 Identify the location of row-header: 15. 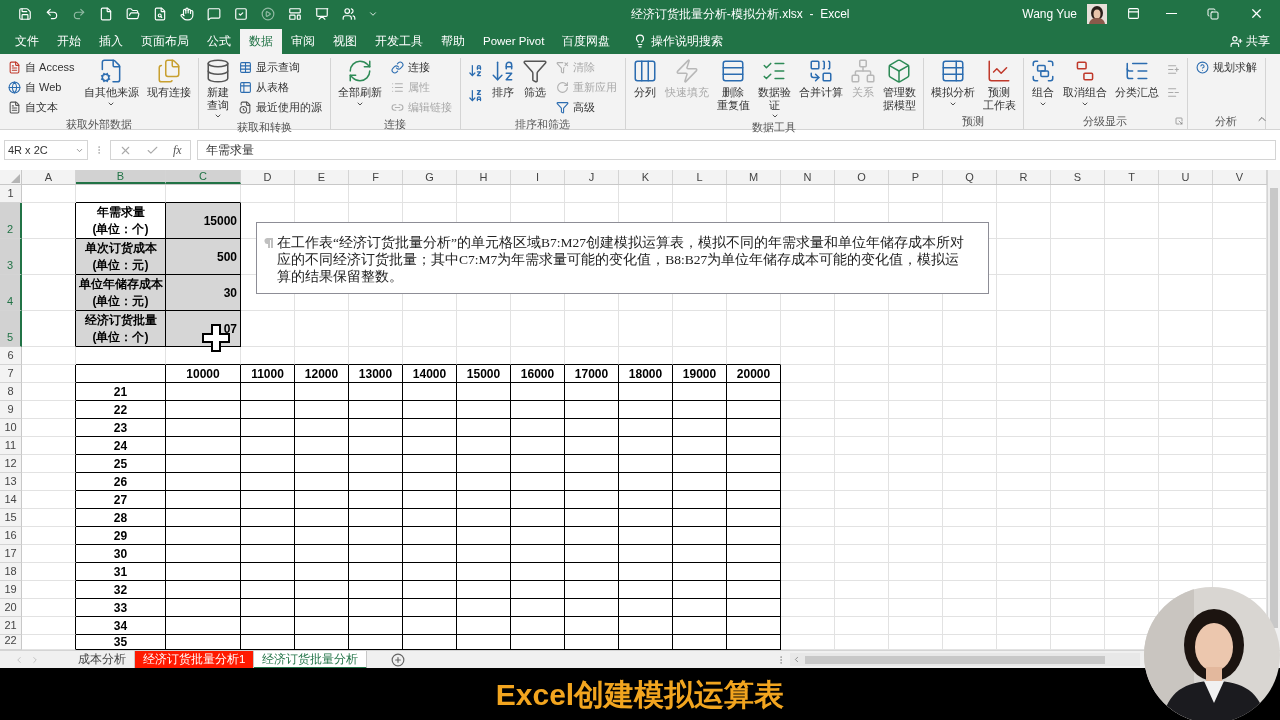
(11, 518).